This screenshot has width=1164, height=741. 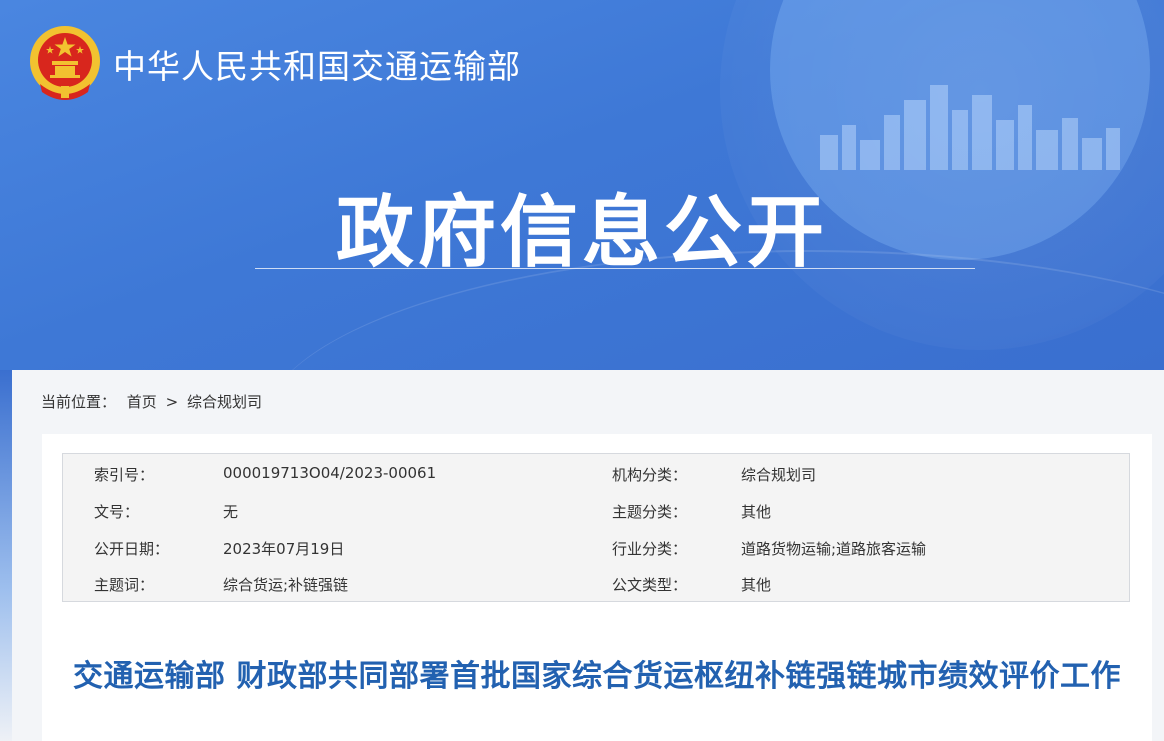 What do you see at coordinates (834, 549) in the screenshot?
I see `meta-industry-value: 道路货物运输;道路旅客运输` at bounding box center [834, 549].